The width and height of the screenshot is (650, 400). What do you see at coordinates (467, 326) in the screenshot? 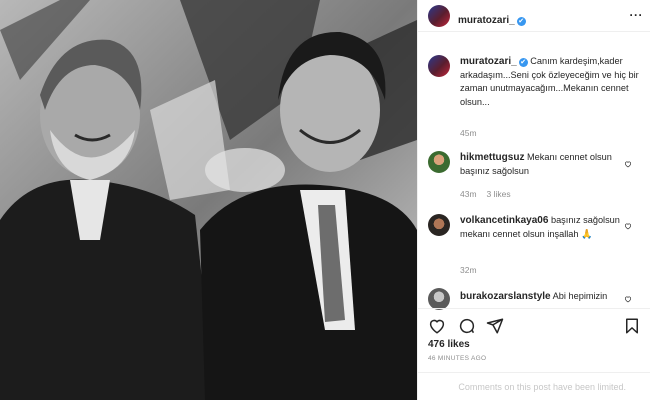
I see `comment-icon` at bounding box center [467, 326].